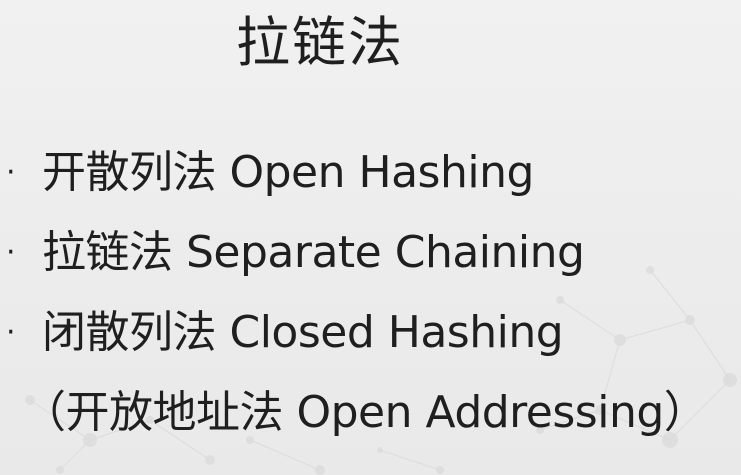 The width and height of the screenshot is (741, 475). I want to click on bullet-text: 拉链法 Separate Chaining, so click(313, 252).